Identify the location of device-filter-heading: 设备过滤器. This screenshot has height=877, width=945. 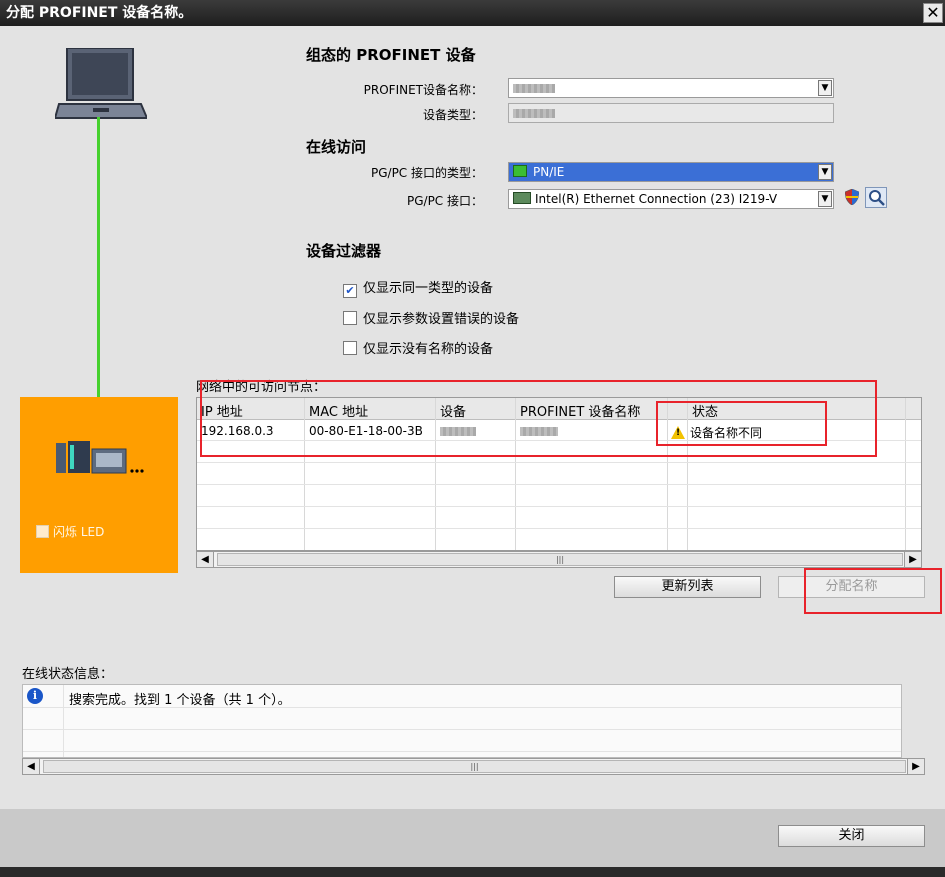
(344, 251).